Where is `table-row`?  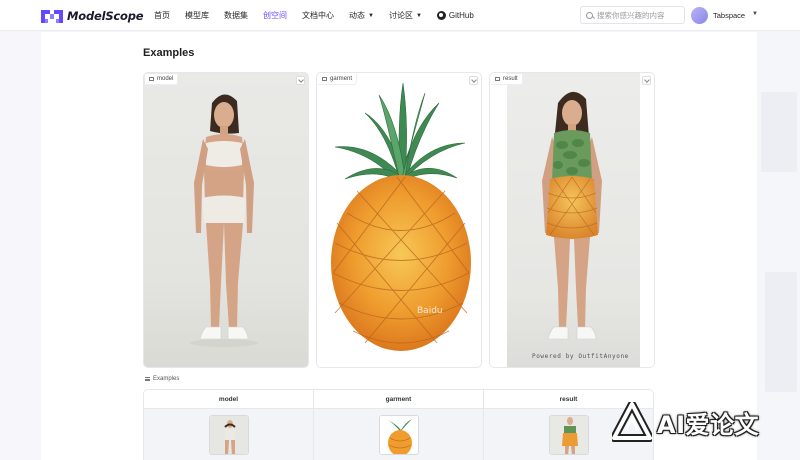
table-row is located at coordinates (398, 434).